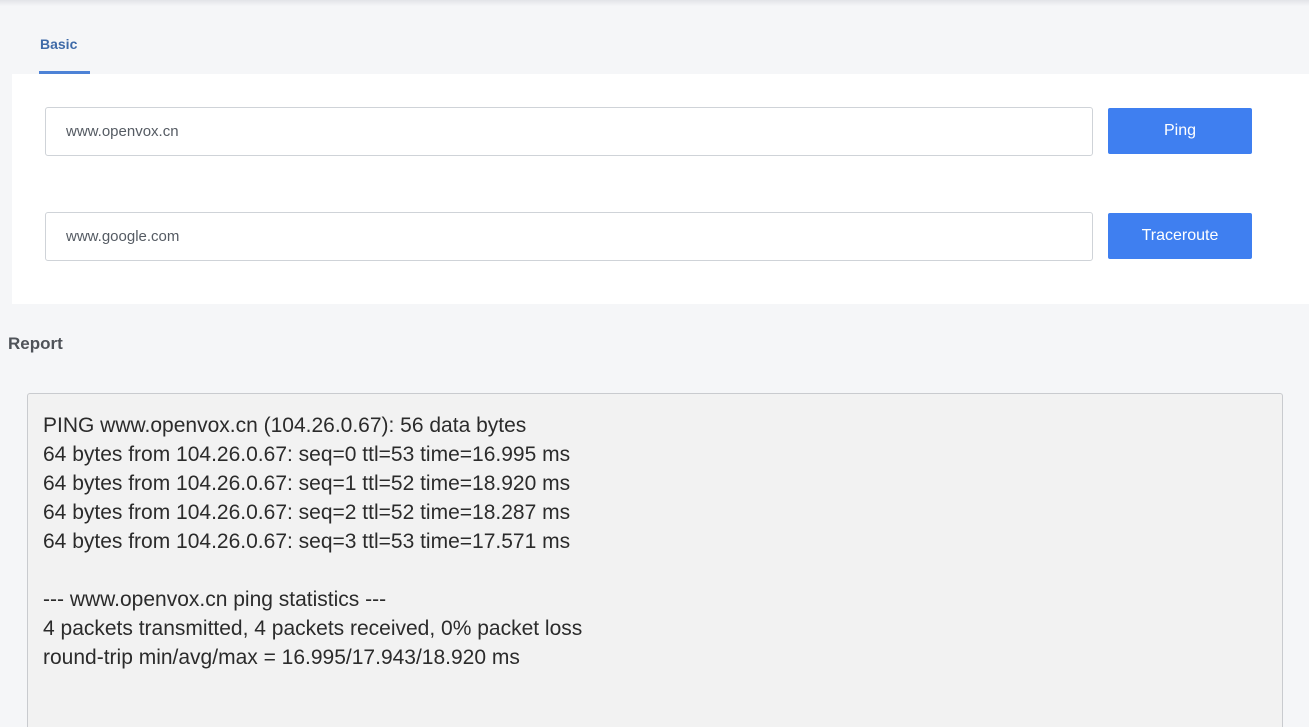 This screenshot has height=727, width=1309. I want to click on report-line, so click(662, 570).